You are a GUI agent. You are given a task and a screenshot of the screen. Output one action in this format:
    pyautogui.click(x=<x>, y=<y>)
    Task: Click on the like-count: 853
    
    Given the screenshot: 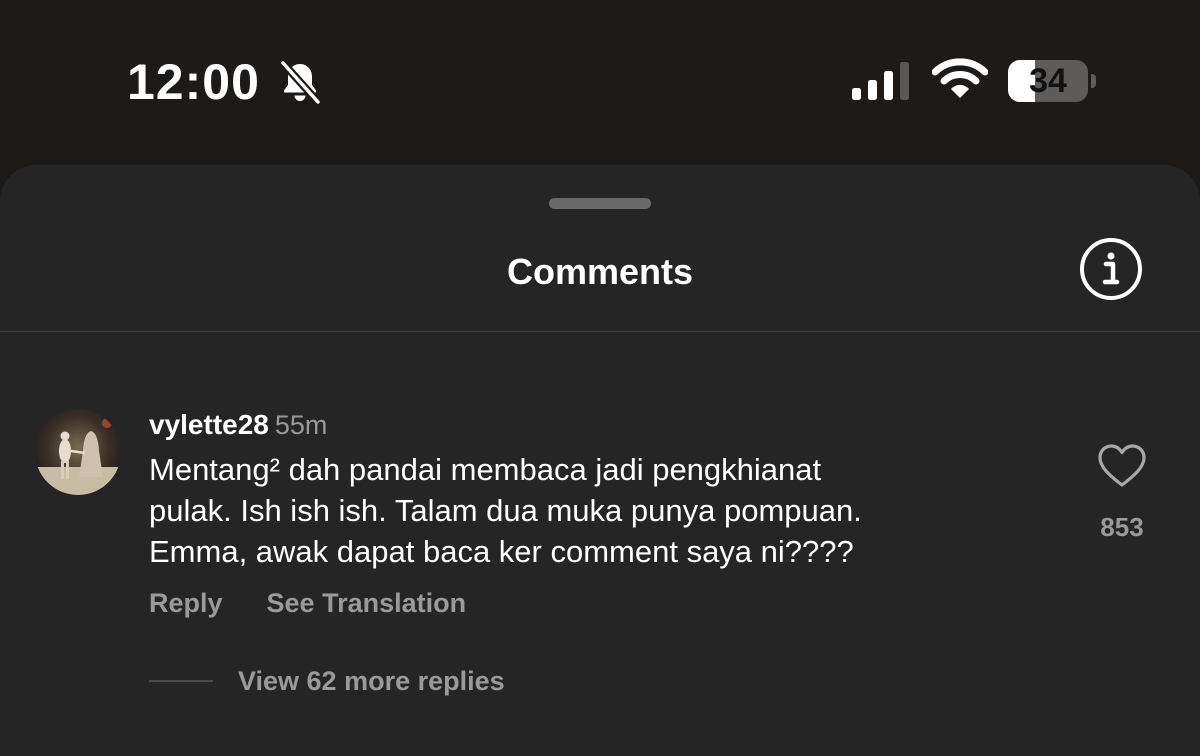 What is the action you would take?
    pyautogui.click(x=1122, y=527)
    